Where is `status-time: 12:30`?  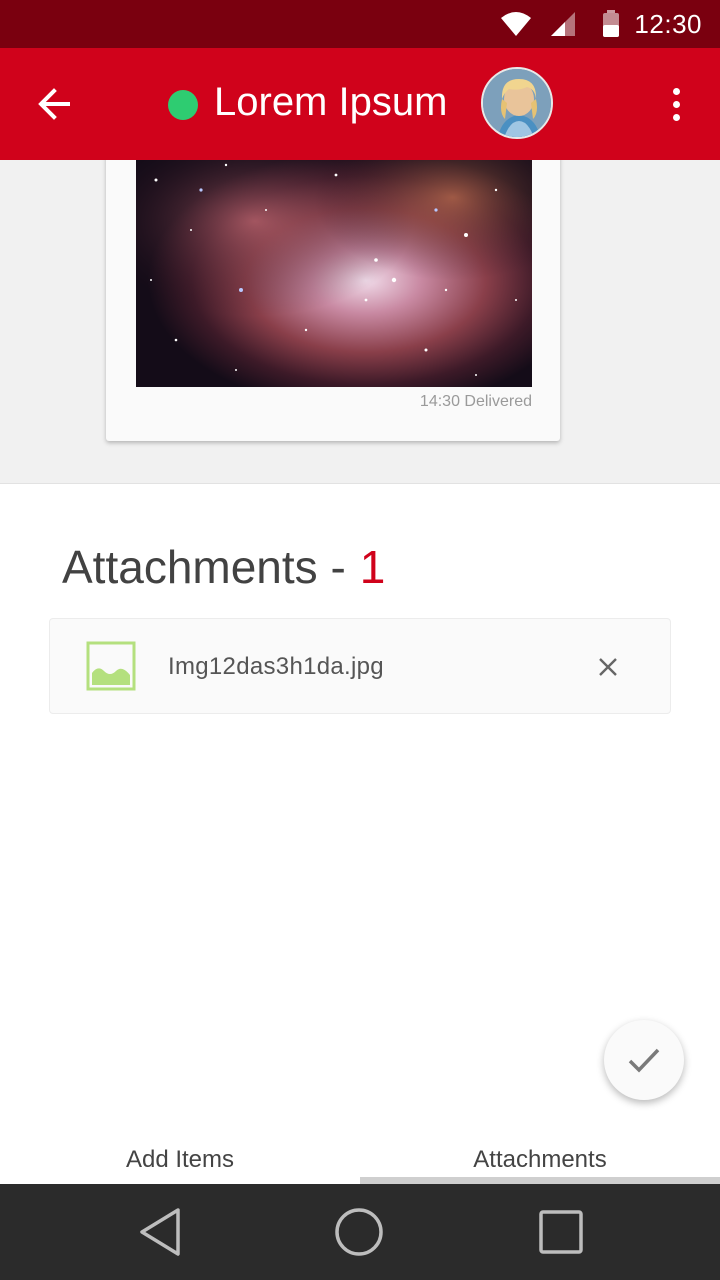 status-time: 12:30 is located at coordinates (668, 24).